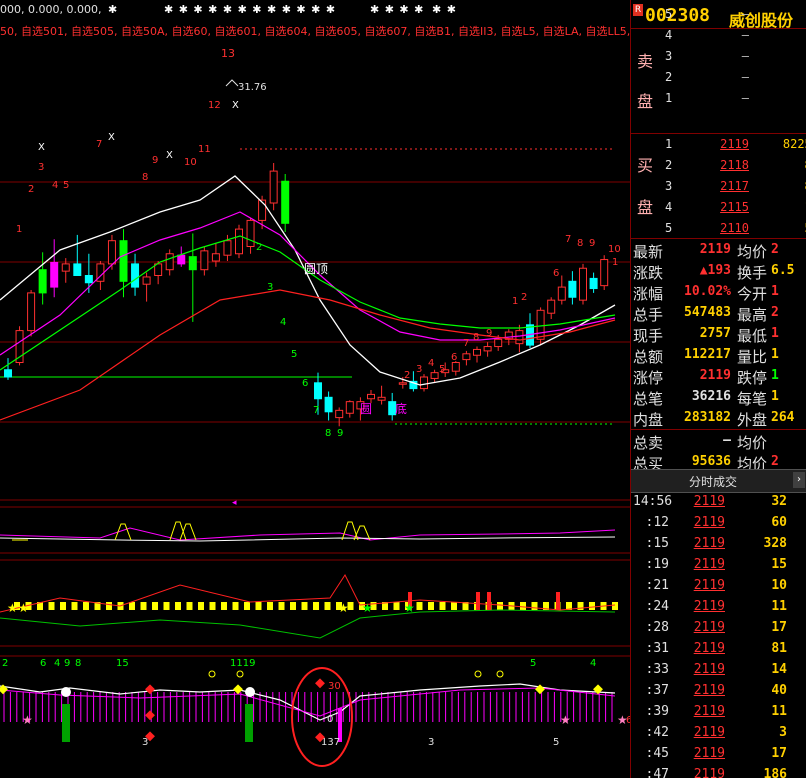  What do you see at coordinates (249, 723) in the screenshot?
I see `ind3-green-bar` at bounding box center [249, 723].